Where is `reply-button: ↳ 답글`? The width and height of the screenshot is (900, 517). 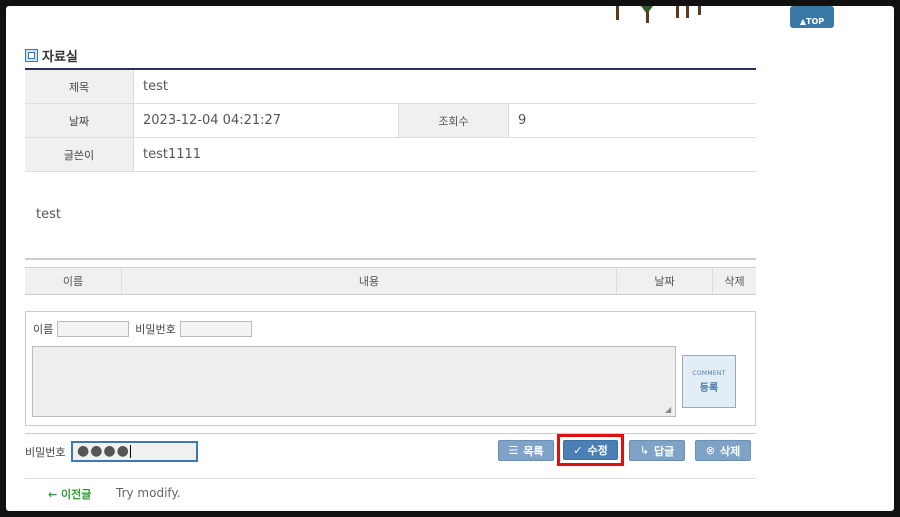
reply-button: ↳ 답글 is located at coordinates (657, 450).